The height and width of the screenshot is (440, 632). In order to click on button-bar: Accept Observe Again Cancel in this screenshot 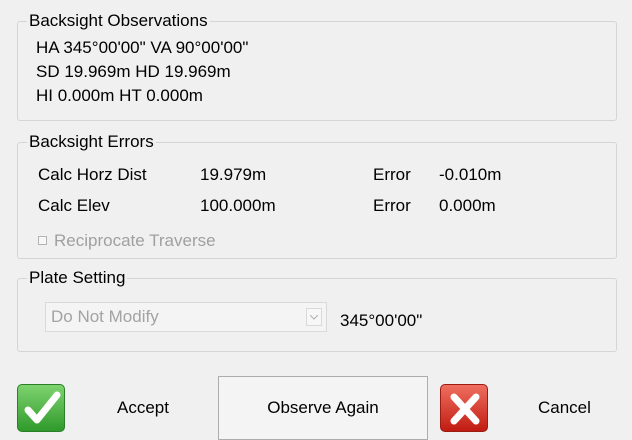, I will do `click(316, 408)`.